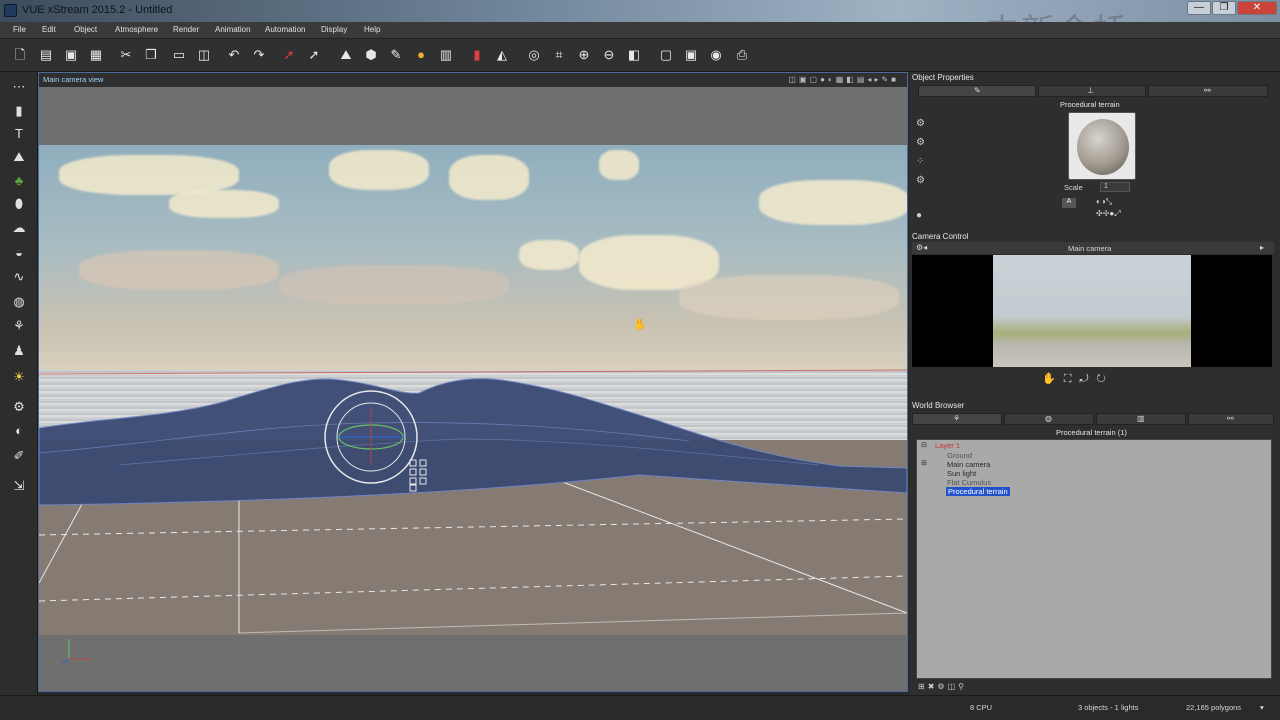 The image size is (1280, 720). What do you see at coordinates (1108, 214) in the screenshot?
I see `material-extra-icon: ✣✢●⤢` at bounding box center [1108, 214].